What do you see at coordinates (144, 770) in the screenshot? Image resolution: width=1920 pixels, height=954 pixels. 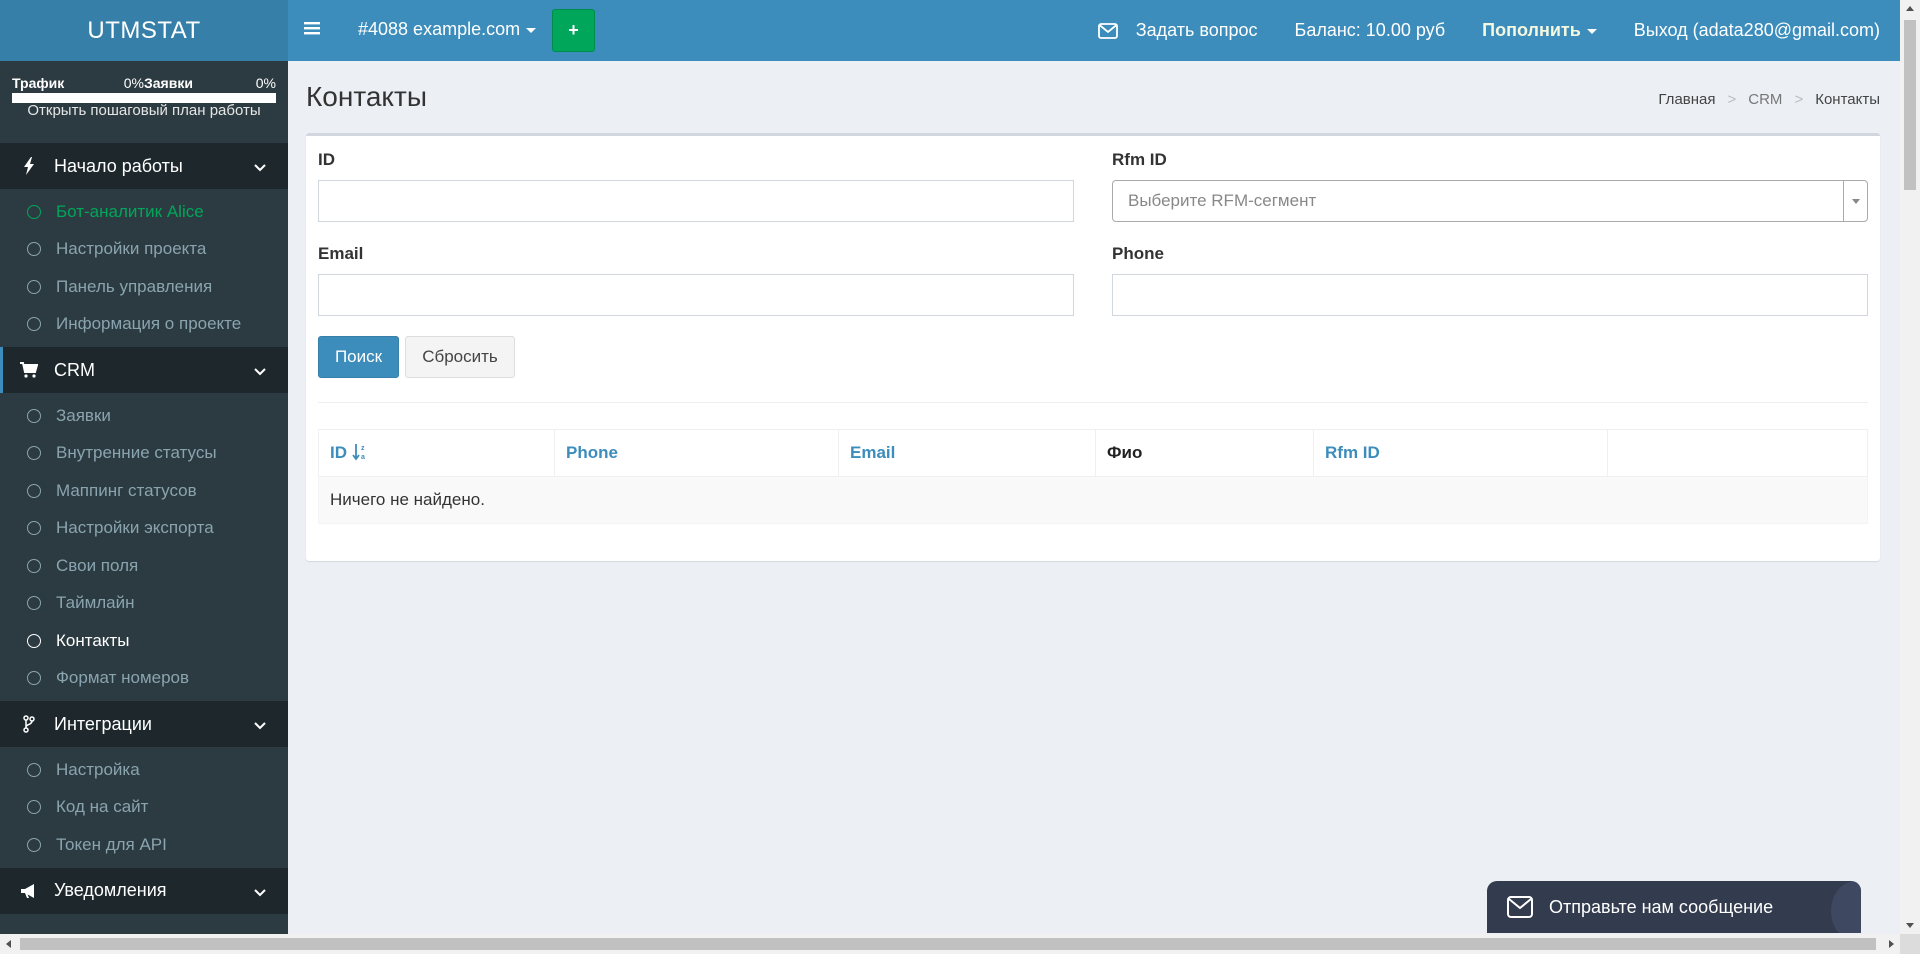 I see `sidebar-item-setup: Настройка` at bounding box center [144, 770].